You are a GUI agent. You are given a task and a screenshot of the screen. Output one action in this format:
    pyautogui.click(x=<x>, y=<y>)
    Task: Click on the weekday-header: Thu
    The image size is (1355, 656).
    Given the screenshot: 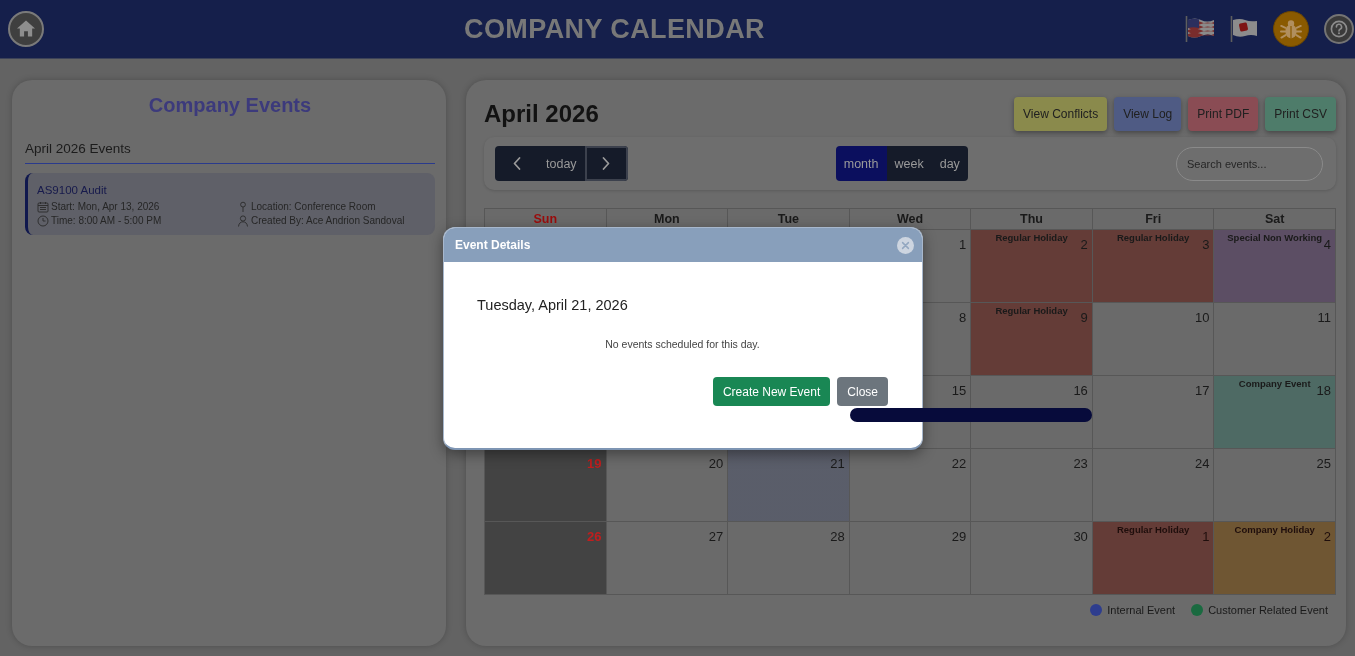 What is the action you would take?
    pyautogui.click(x=1032, y=219)
    